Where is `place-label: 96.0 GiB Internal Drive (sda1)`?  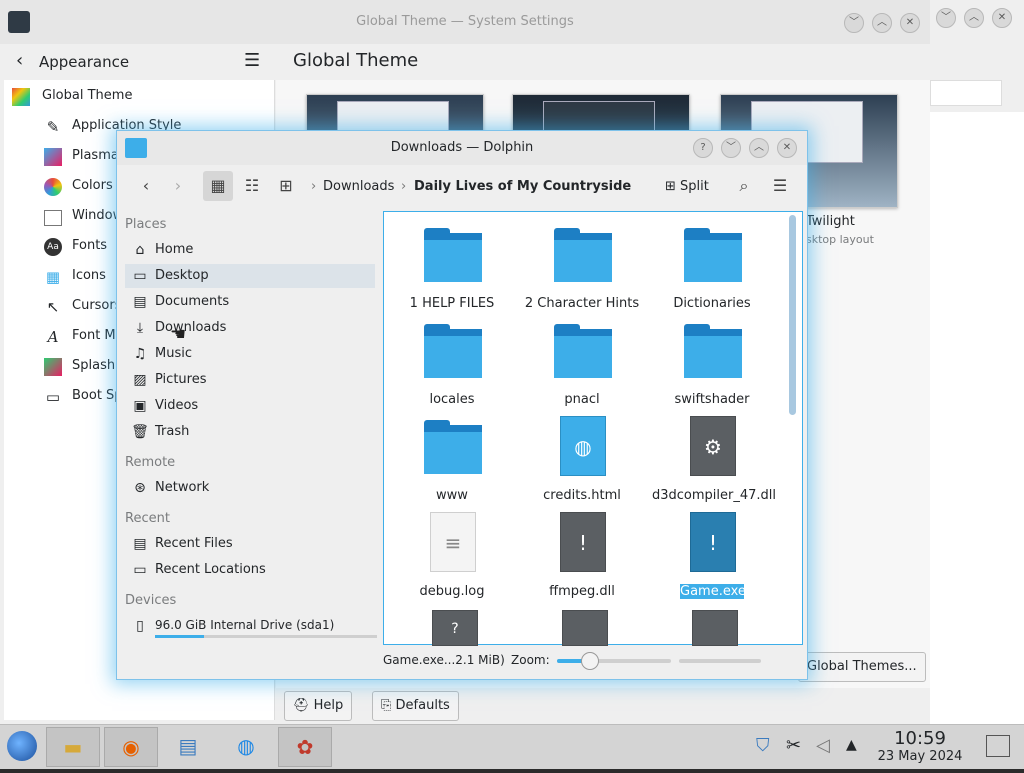 place-label: 96.0 GiB Internal Drive (sda1) is located at coordinates (245, 625).